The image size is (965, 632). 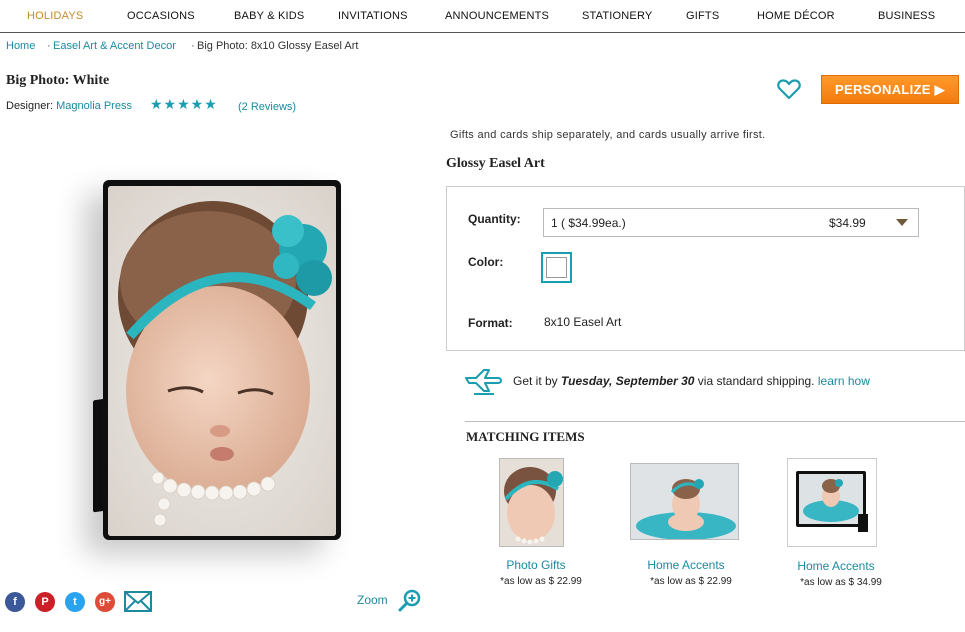 What do you see at coordinates (45, 602) in the screenshot?
I see `pinterest-icon: P` at bounding box center [45, 602].